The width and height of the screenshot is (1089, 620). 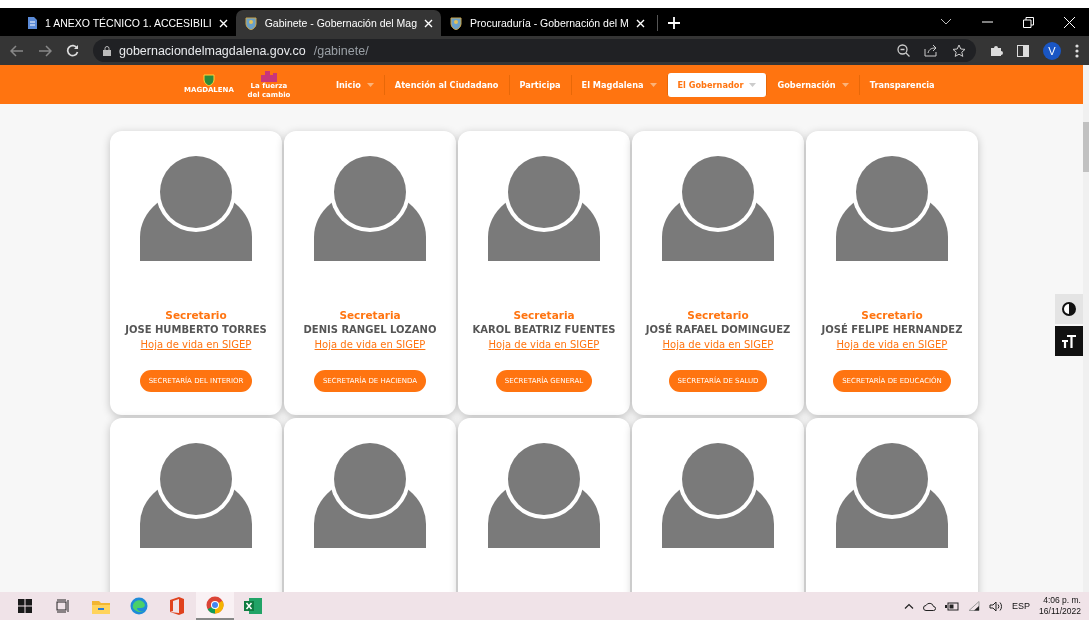 What do you see at coordinates (215, 605) in the screenshot?
I see `chrome-icon` at bounding box center [215, 605].